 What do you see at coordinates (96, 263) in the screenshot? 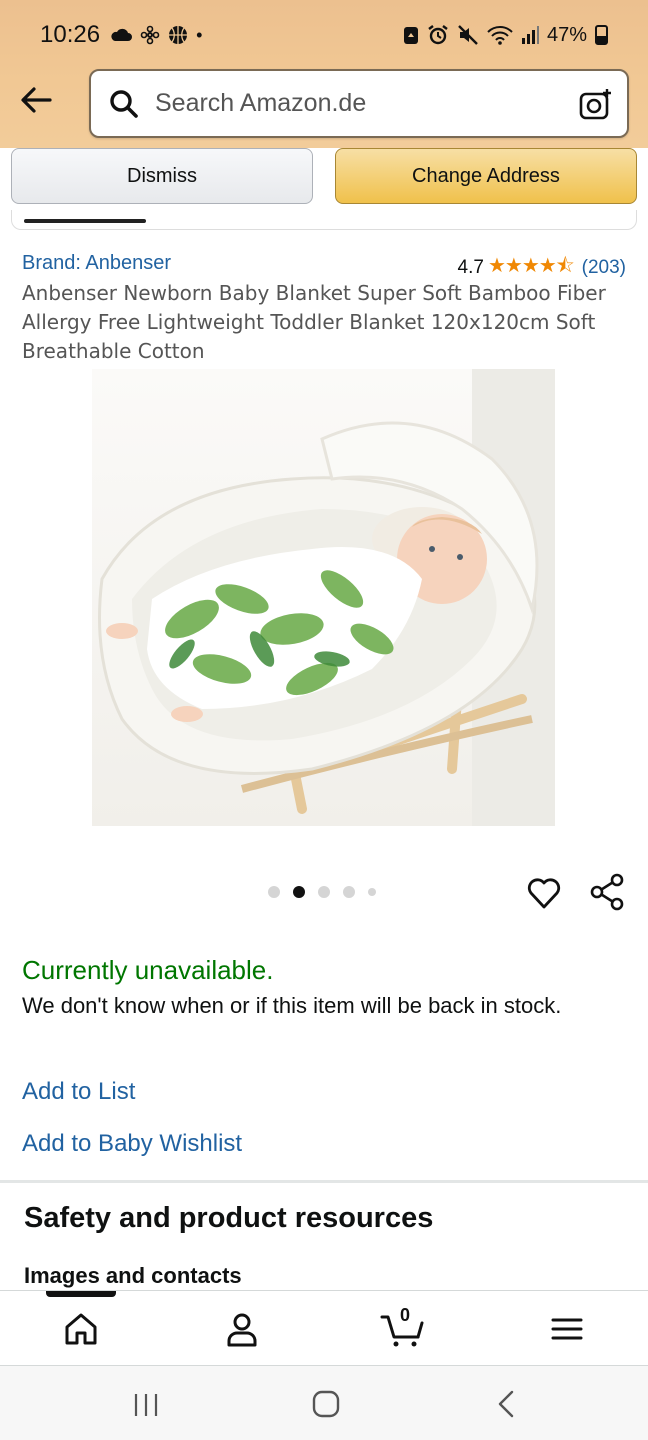
I see `brand-link: Brand: Anbenser` at bounding box center [96, 263].